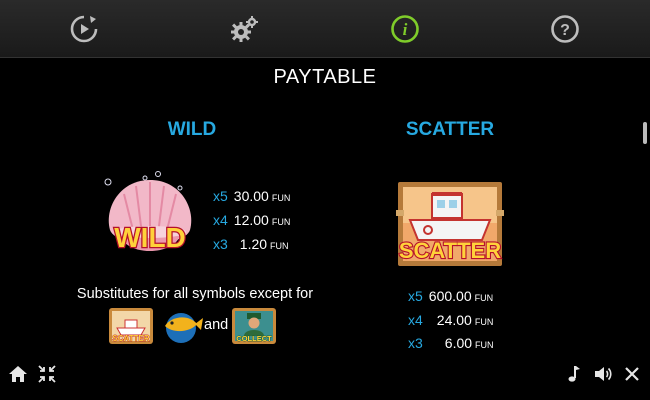 The height and width of the screenshot is (400, 650). I want to click on pay-amount: 30.00, so click(251, 196).